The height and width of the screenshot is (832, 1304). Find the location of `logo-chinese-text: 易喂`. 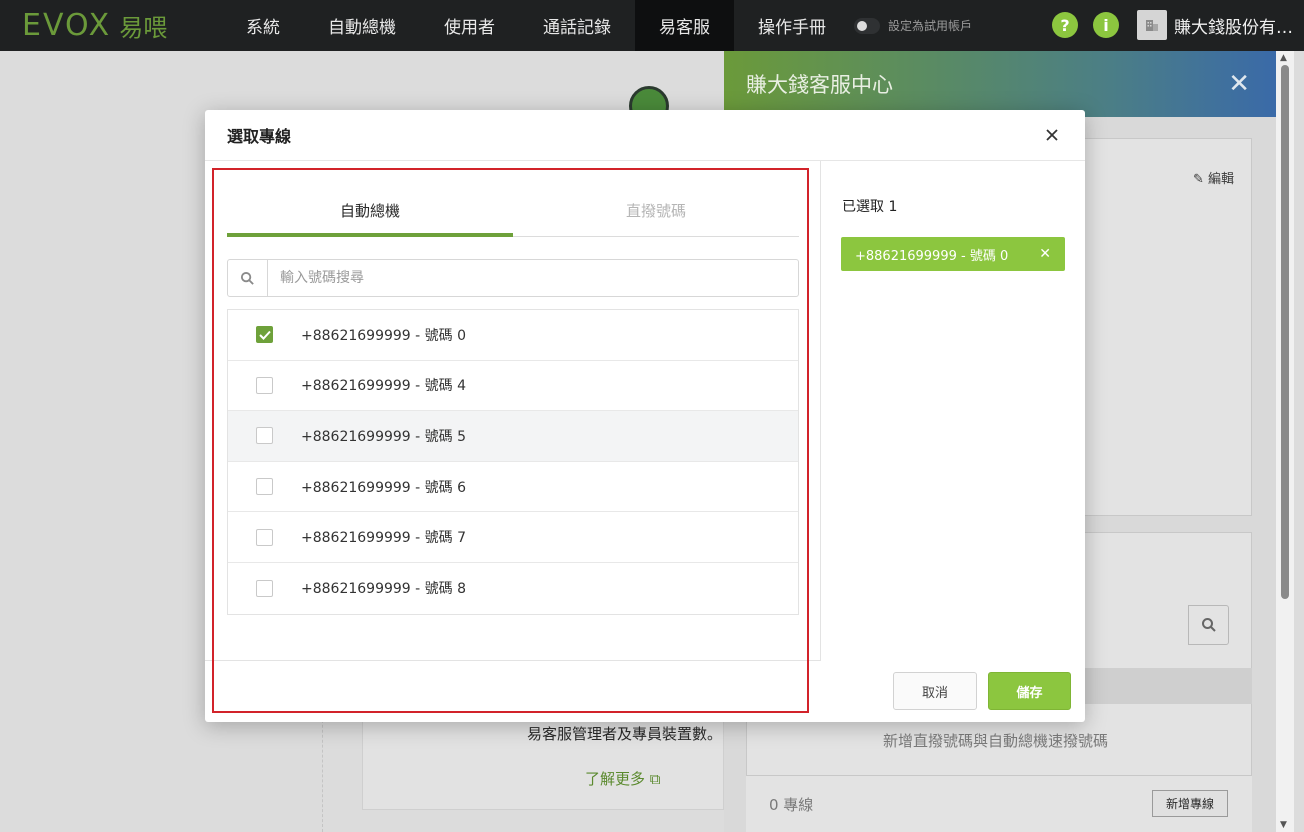

logo-chinese-text: 易喂 is located at coordinates (143, 28).